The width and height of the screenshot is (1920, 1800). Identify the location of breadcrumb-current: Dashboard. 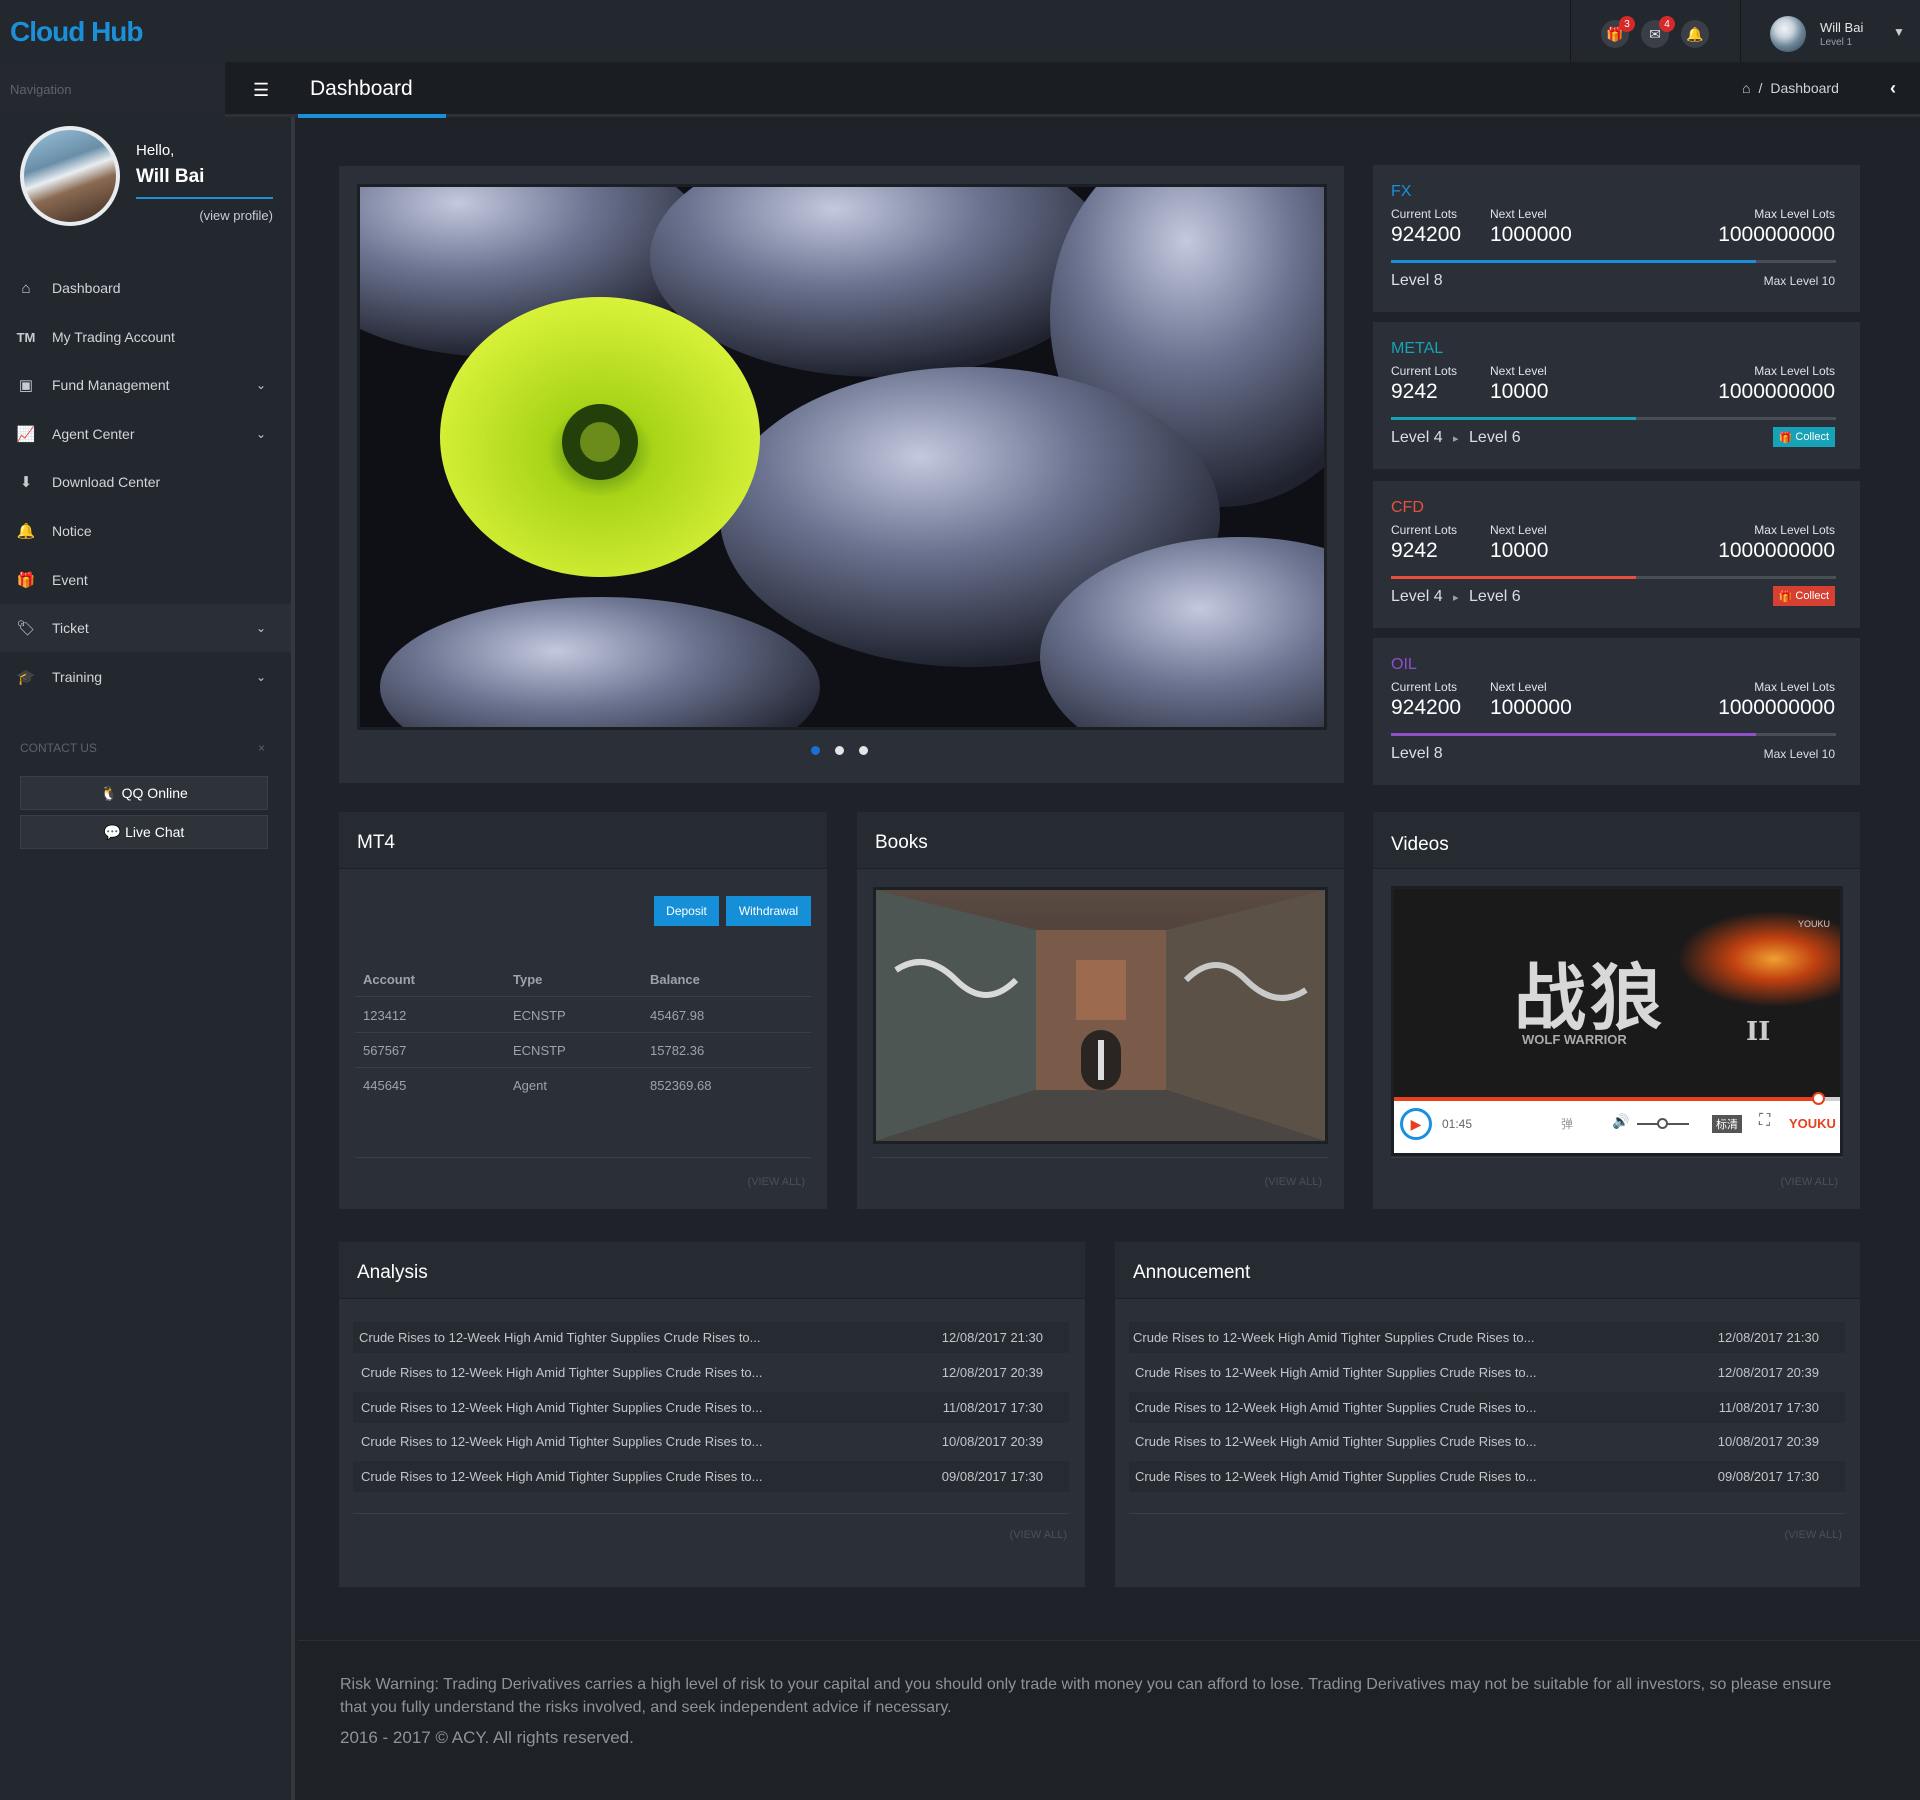
(1804, 88).